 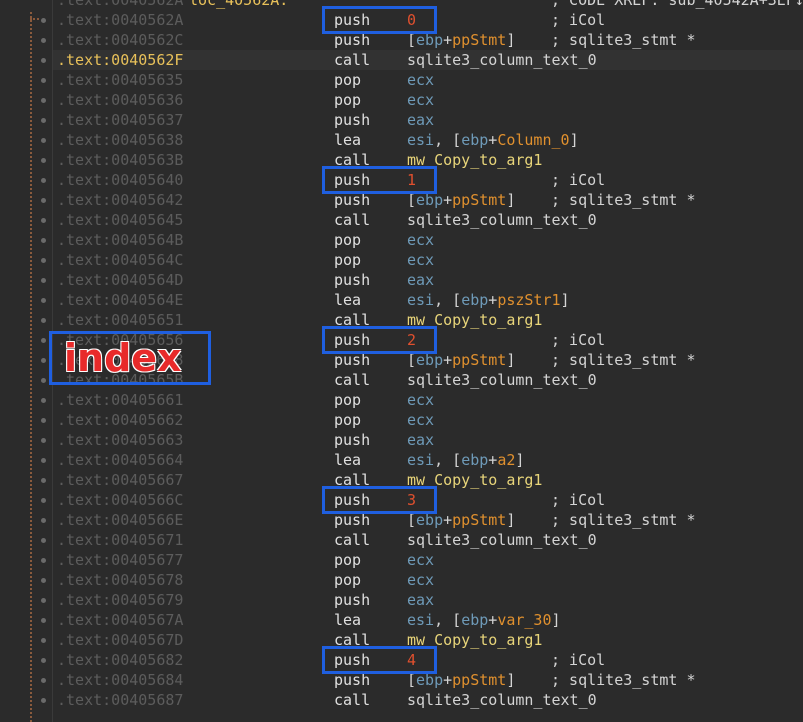 What do you see at coordinates (506, 460) in the screenshot?
I see `operand-variable: a2` at bounding box center [506, 460].